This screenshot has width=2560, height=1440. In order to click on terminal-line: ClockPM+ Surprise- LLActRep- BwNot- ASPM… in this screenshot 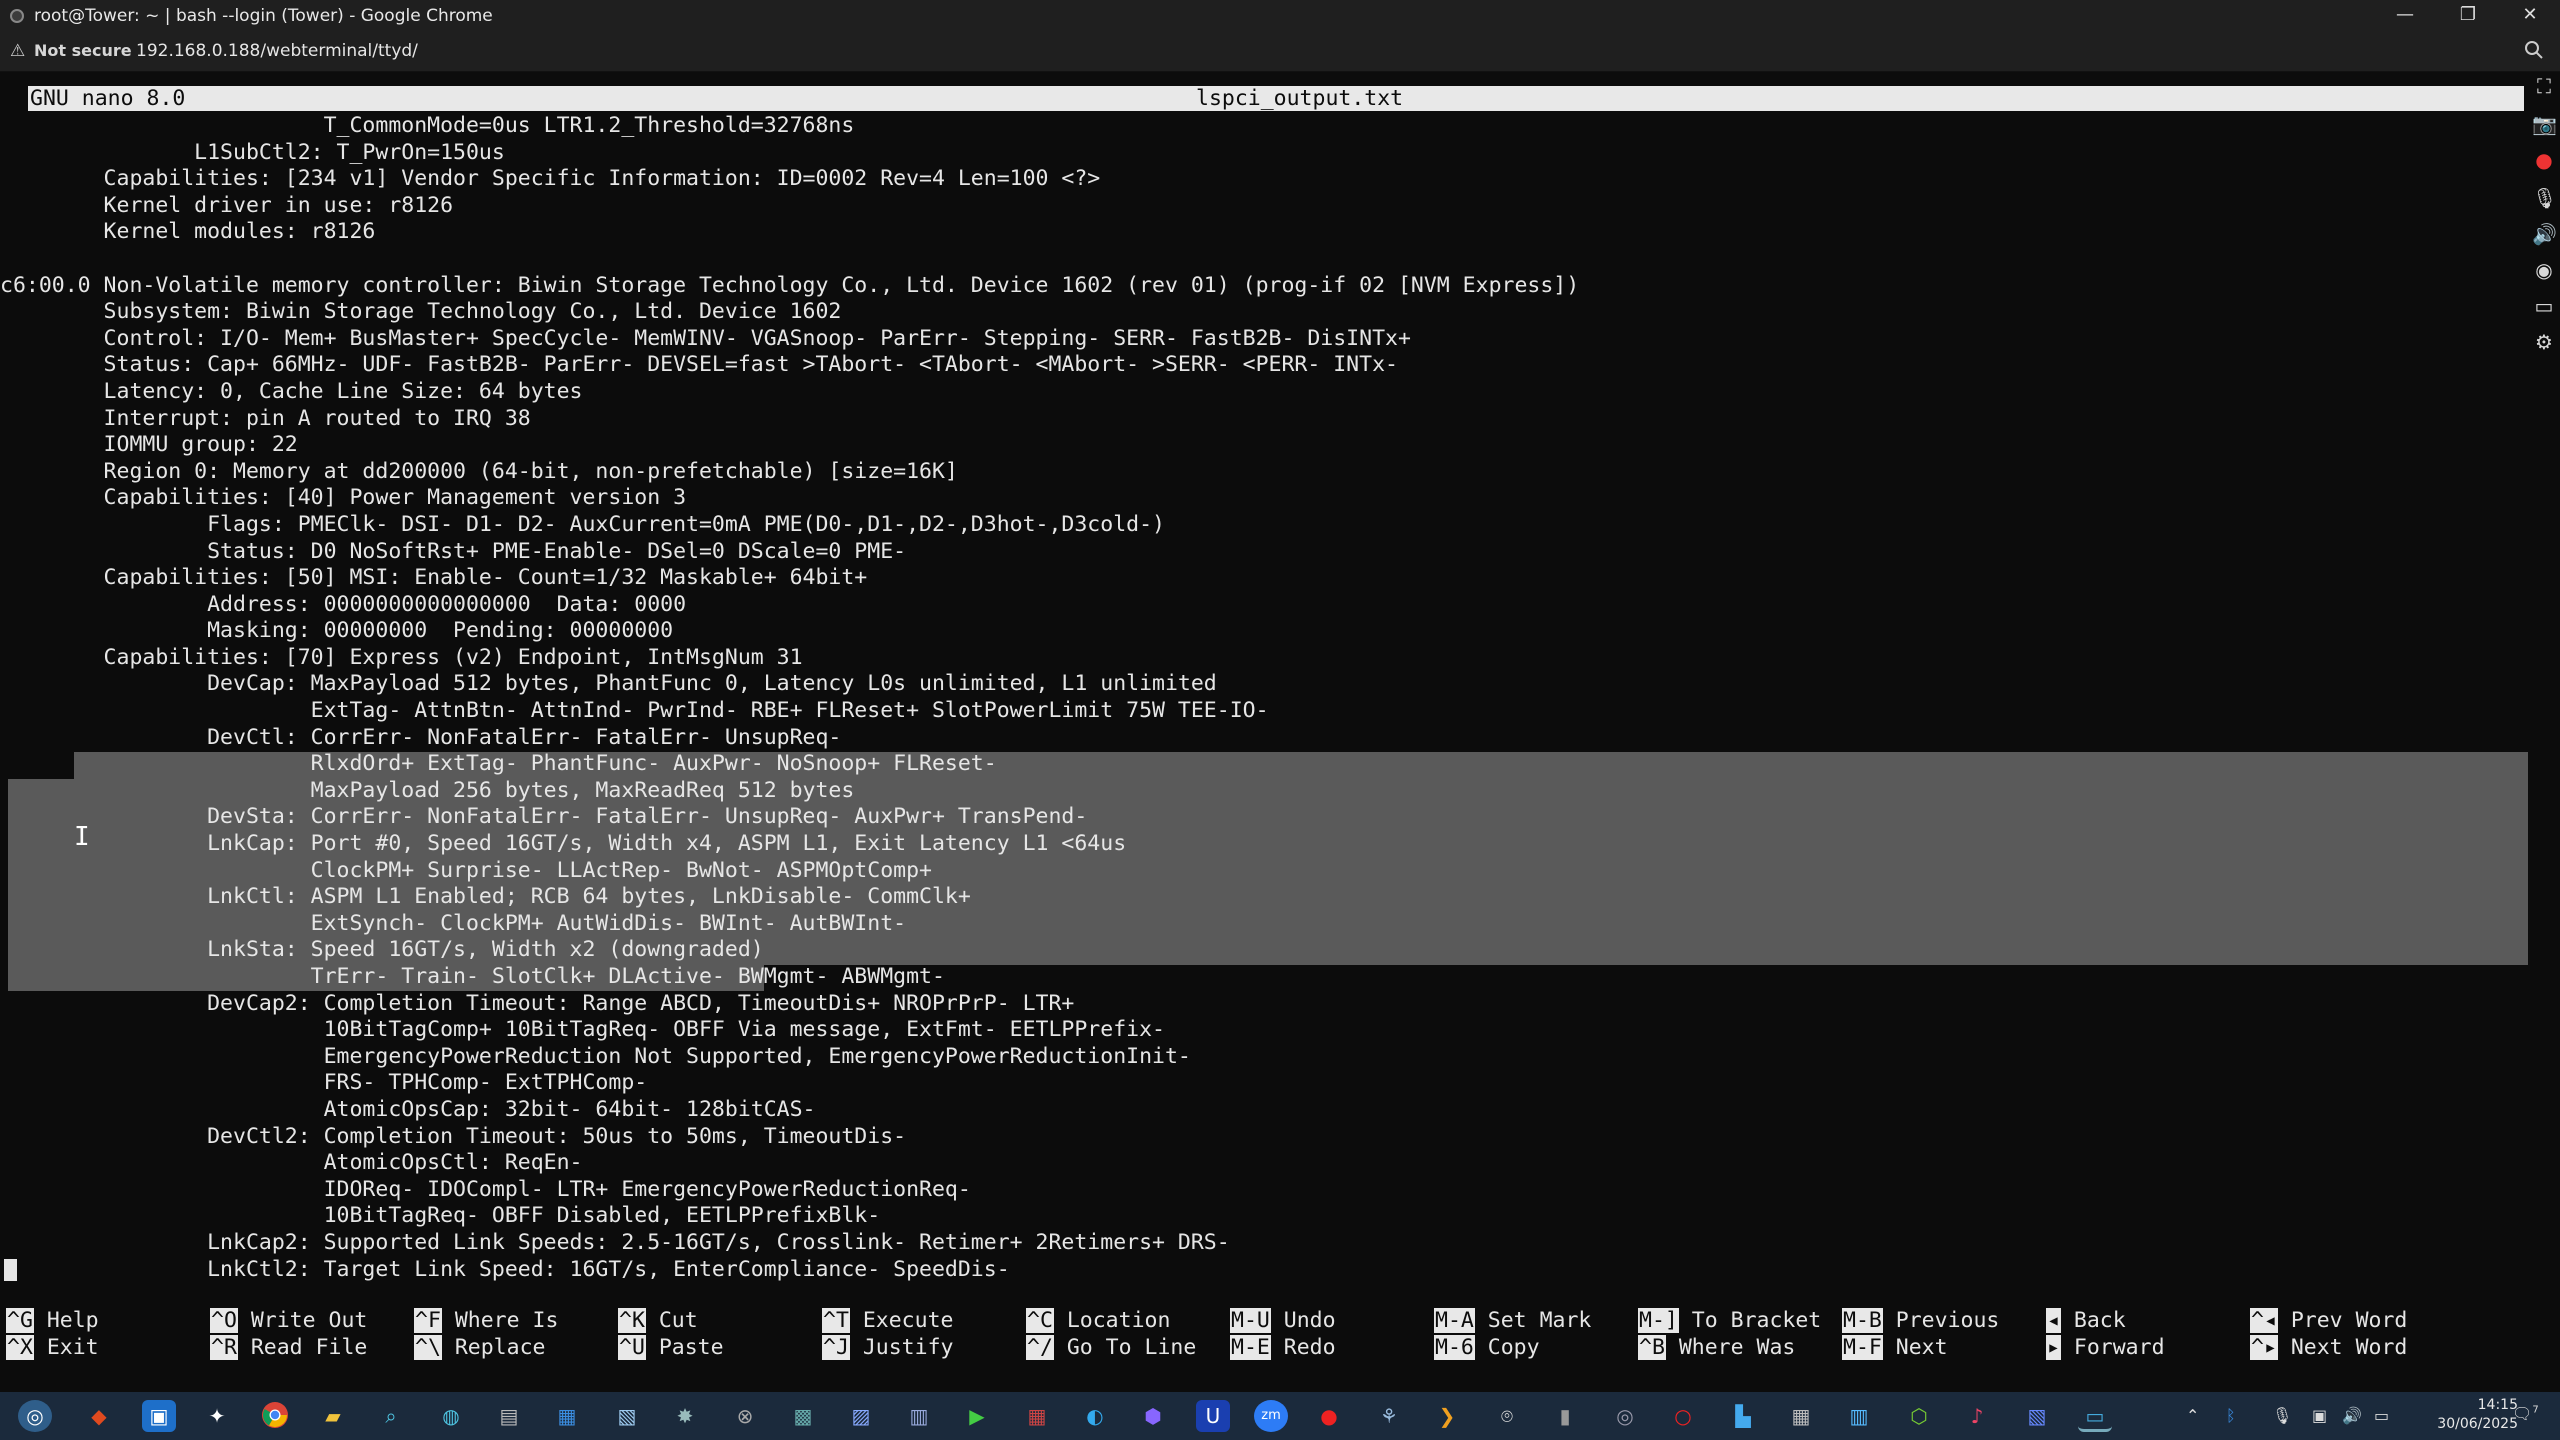, I will do `click(466, 870)`.